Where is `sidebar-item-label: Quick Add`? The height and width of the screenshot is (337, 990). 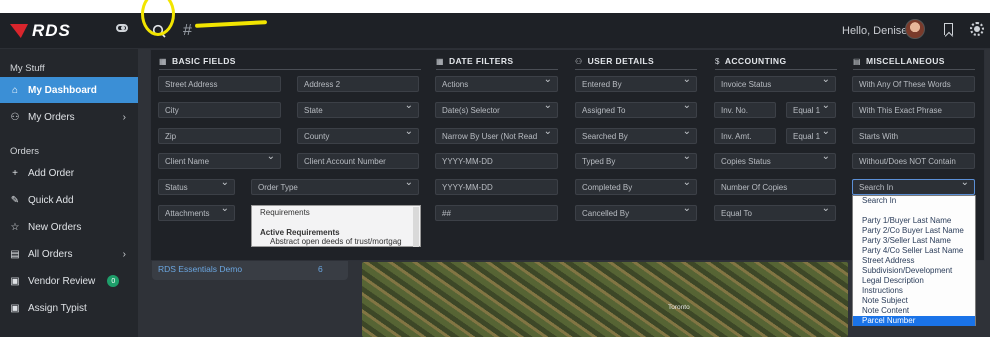 sidebar-item-label: Quick Add is located at coordinates (51, 200).